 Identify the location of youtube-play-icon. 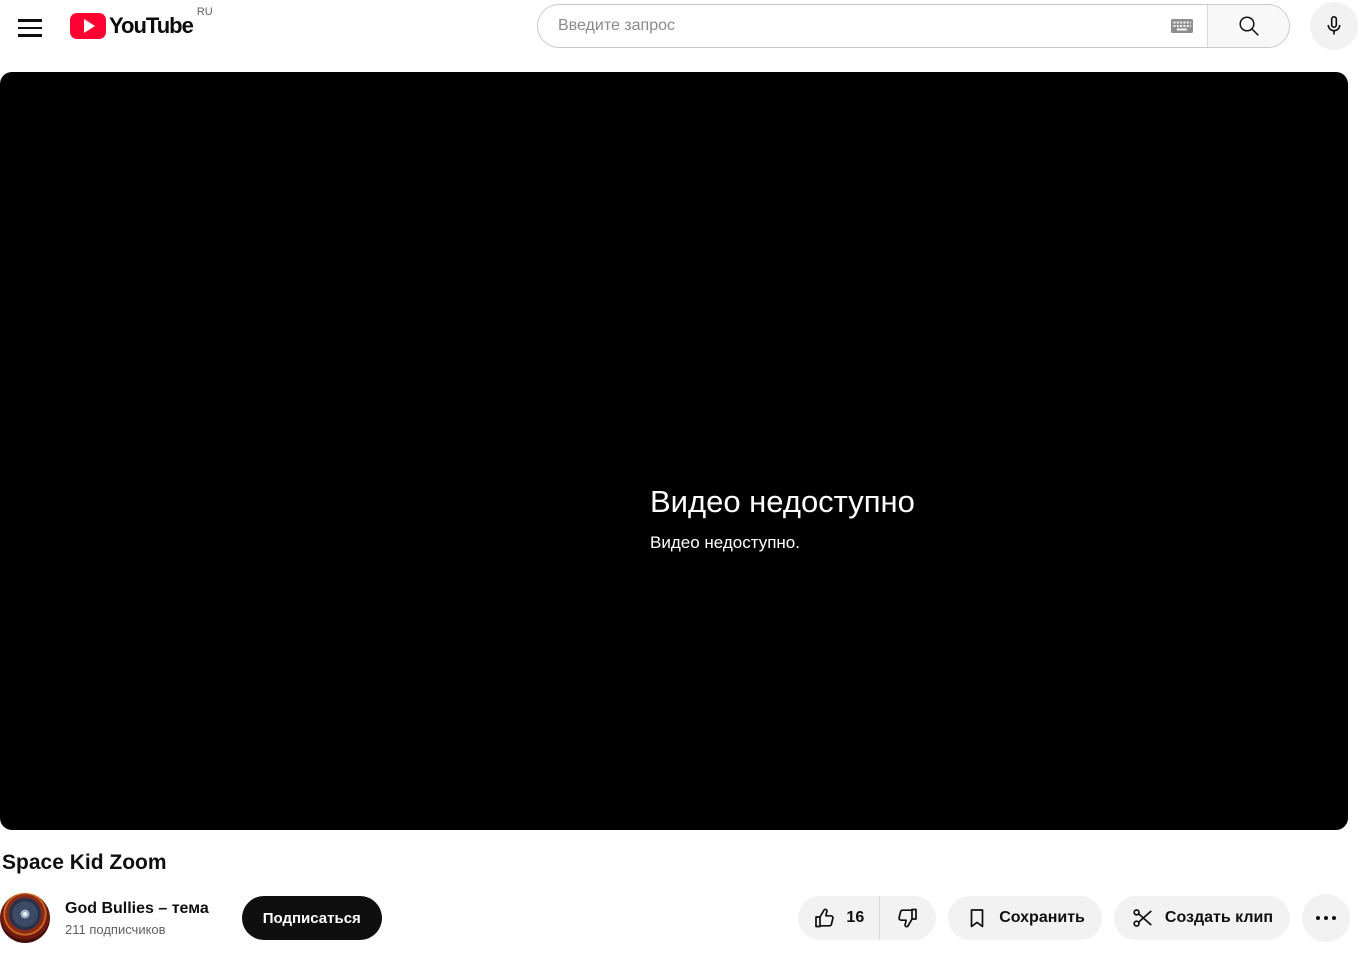
(88, 26).